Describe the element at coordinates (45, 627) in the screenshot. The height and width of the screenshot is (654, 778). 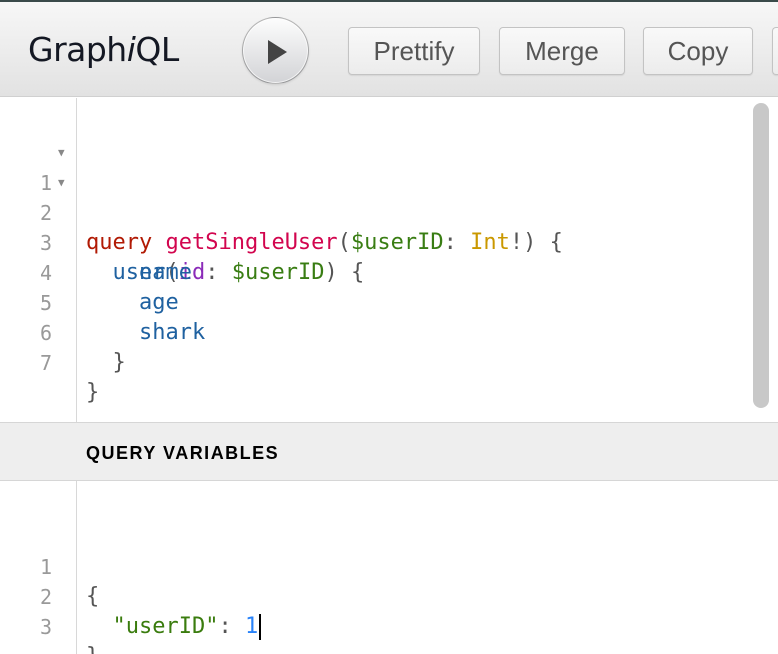
I see `line-number: 3` at that location.